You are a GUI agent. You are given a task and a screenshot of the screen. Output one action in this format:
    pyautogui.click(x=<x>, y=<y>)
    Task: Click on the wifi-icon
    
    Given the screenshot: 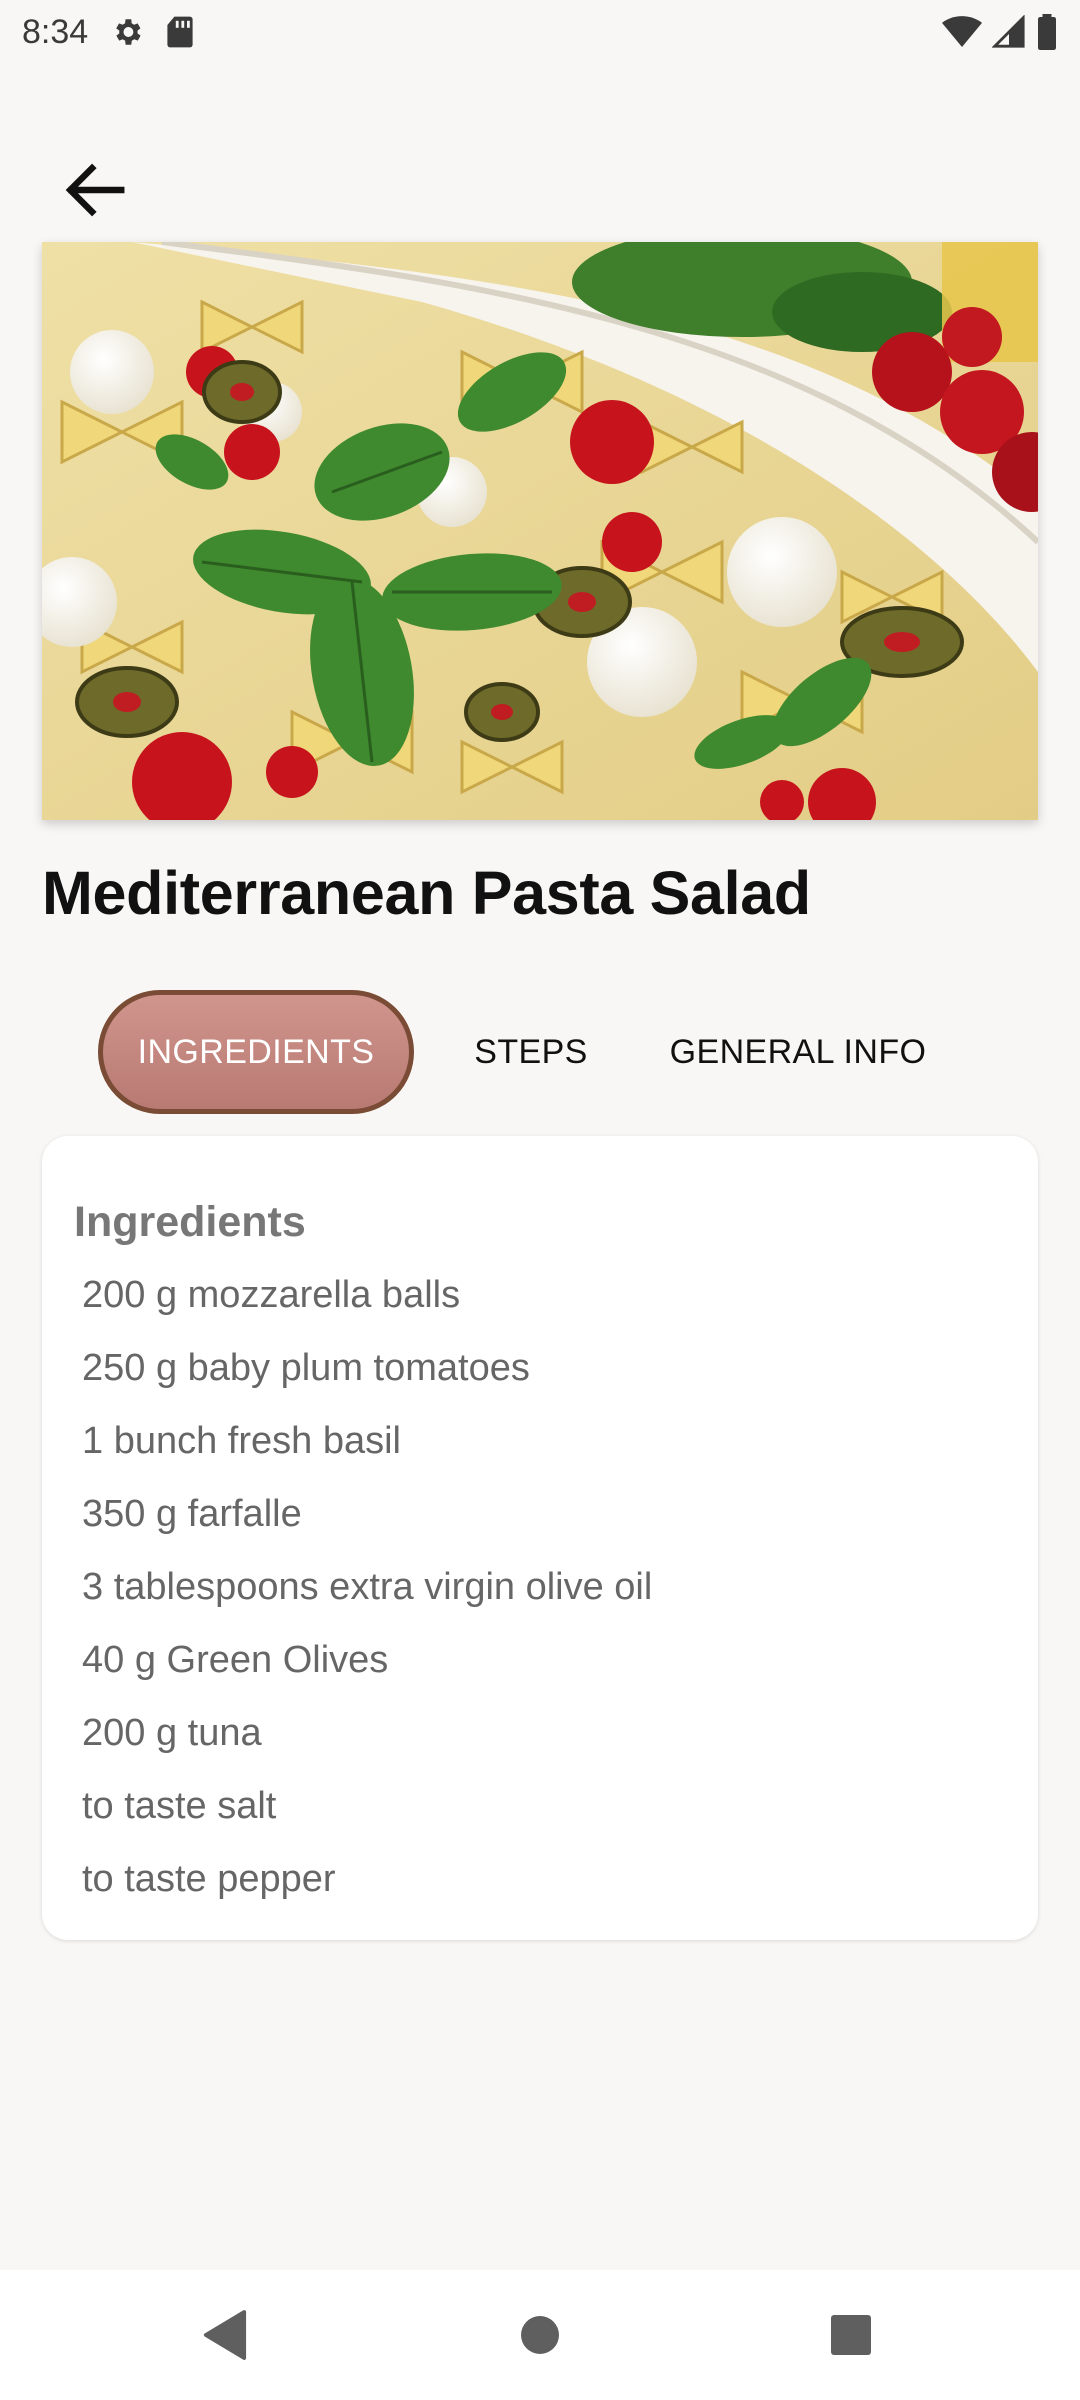 What is the action you would take?
    pyautogui.click(x=962, y=32)
    